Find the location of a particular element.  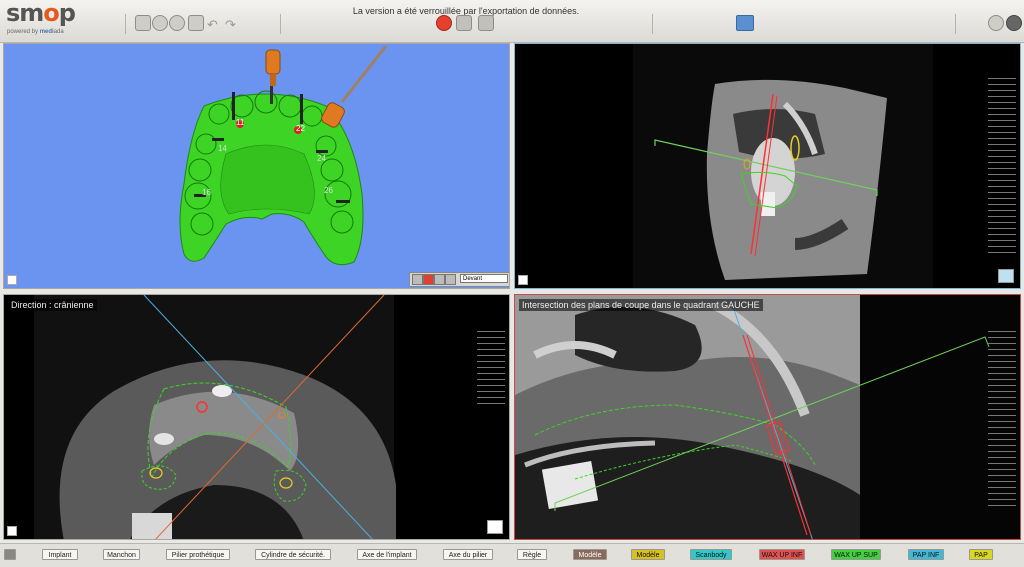

lock-icon is located at coordinates (444, 23).